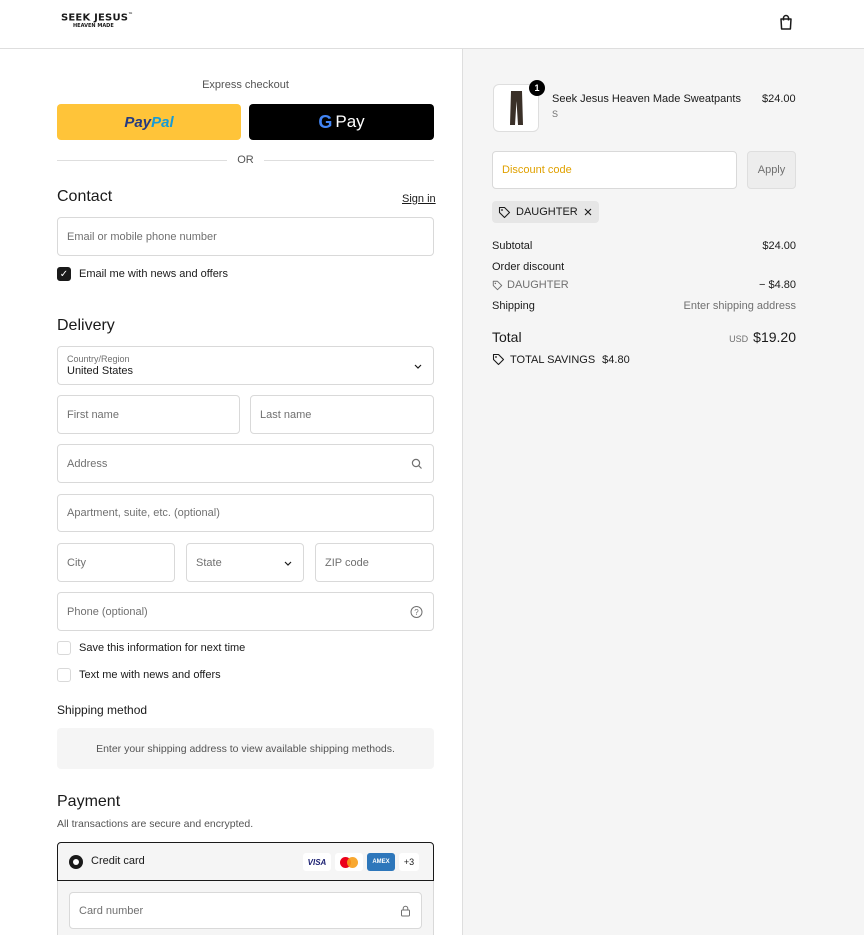 The height and width of the screenshot is (935, 864). I want to click on card-number-field: Card number, so click(245, 910).